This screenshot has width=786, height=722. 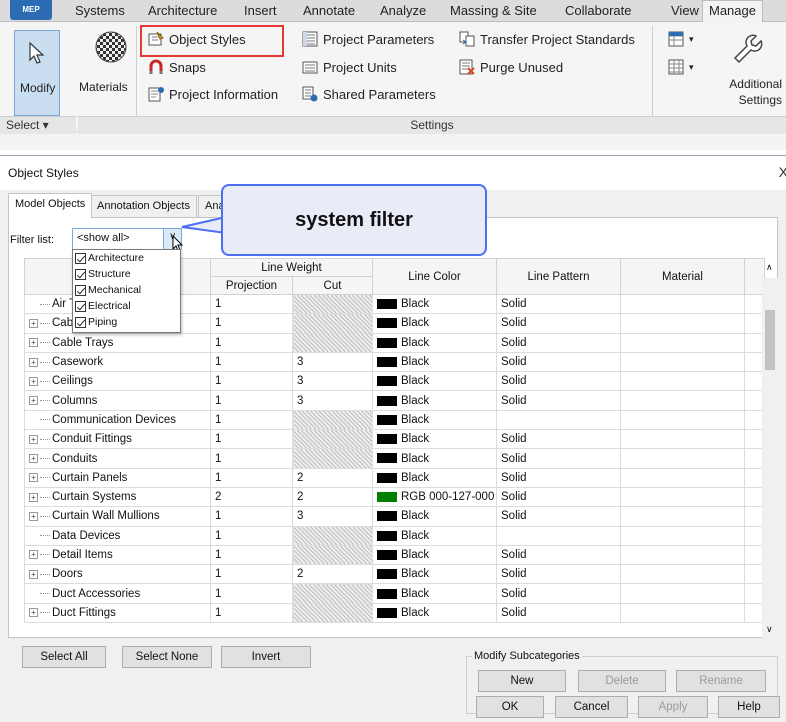 I want to click on table-row: + Curtain Systems 2 2 RGB 000-127-000 Solid, so click(x=394, y=497).